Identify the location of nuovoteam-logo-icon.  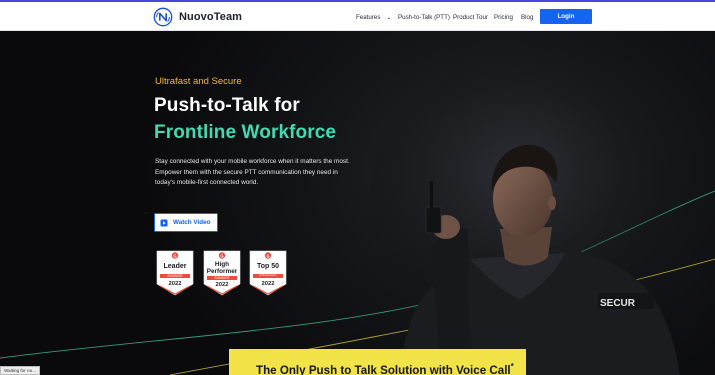
(163, 17).